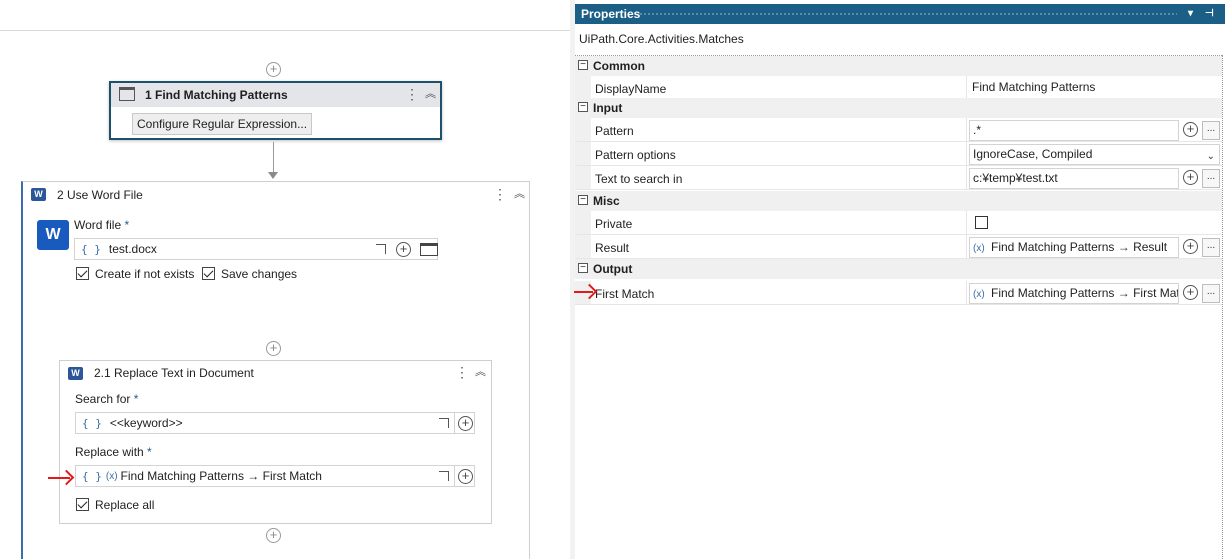 The height and width of the screenshot is (559, 1231). Describe the element at coordinates (1094, 154) in the screenshot. I see `pattern-options-select: IgnoreCase, Compiled ⌄` at that location.